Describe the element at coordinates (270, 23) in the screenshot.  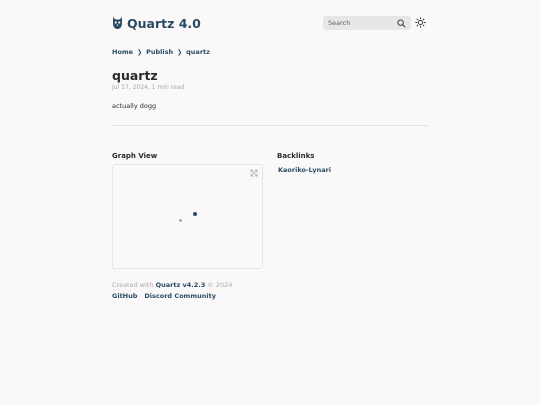
I see `header: Quartz 4.0 Search` at that location.